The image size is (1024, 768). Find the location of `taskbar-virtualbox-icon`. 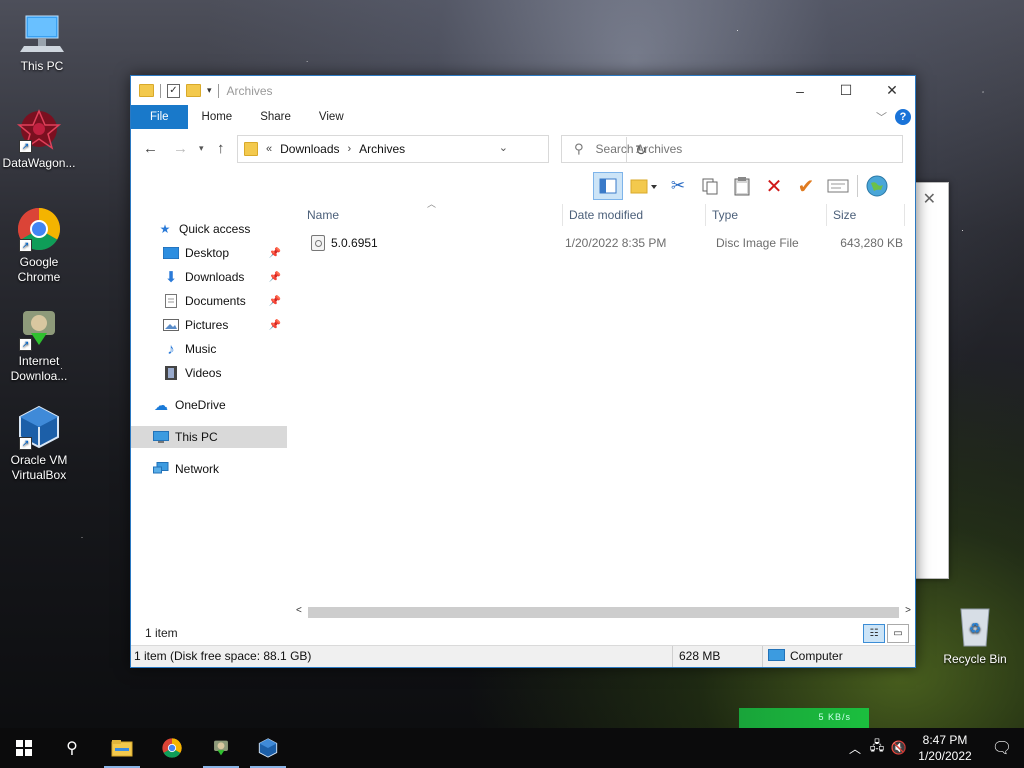

taskbar-virtualbox-icon is located at coordinates (268, 748).